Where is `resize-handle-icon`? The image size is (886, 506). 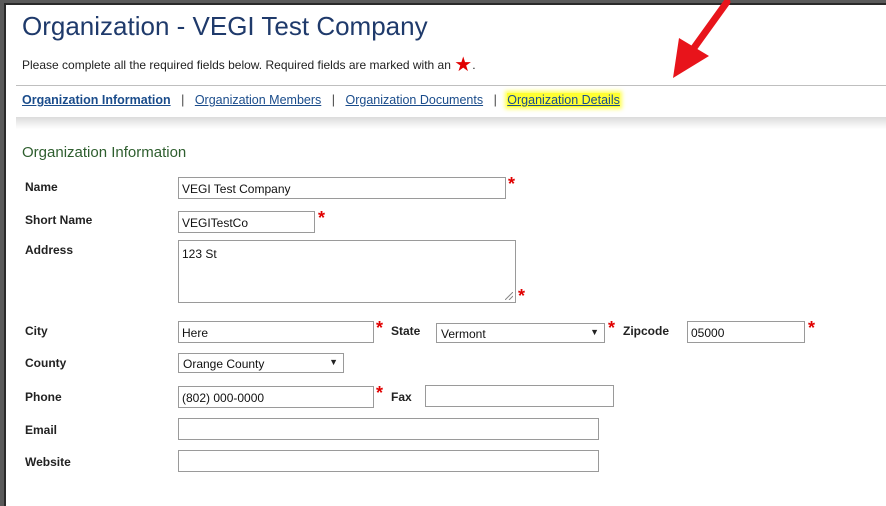
resize-handle-icon is located at coordinates (509, 296).